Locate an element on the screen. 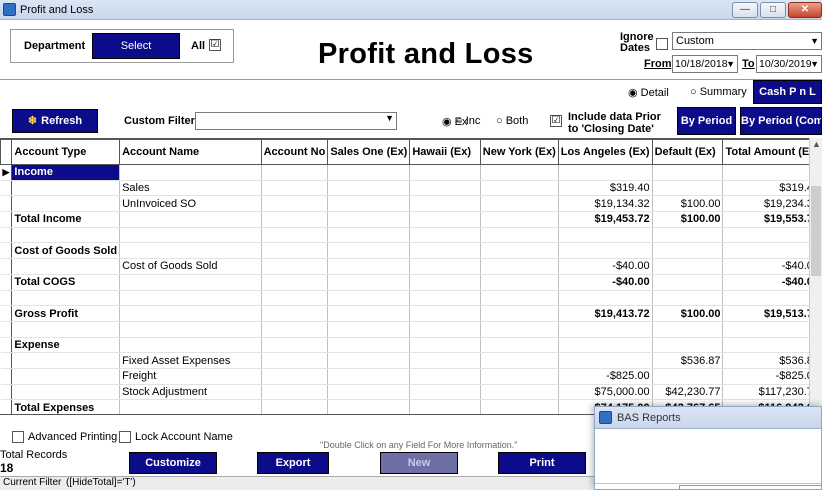 This screenshot has width=822, height=490. table-cell: Total COGS is located at coordinates (66, 282).